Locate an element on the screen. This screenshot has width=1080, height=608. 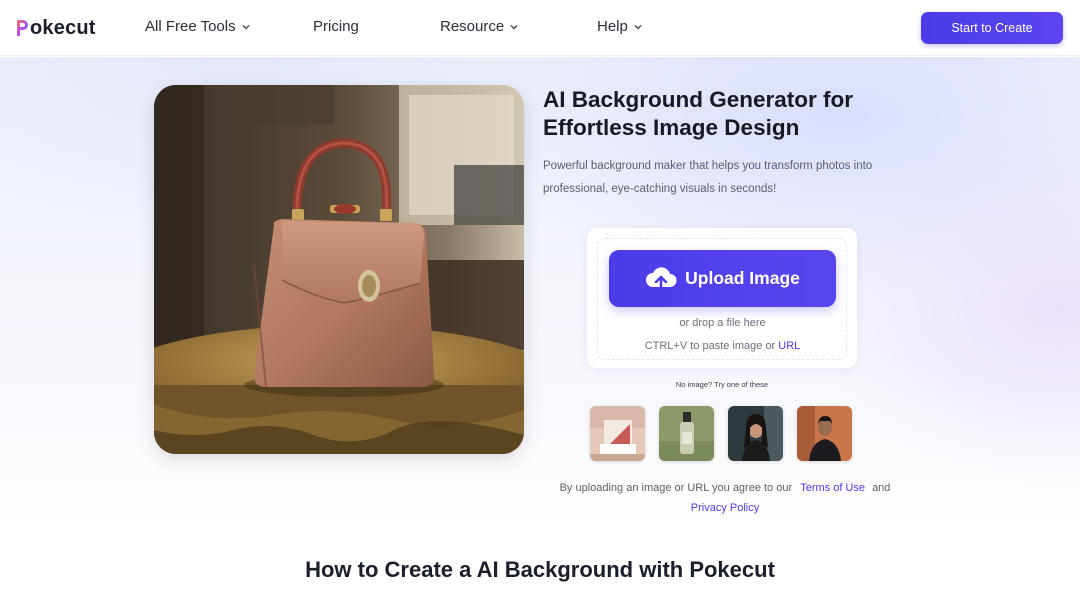
terms-and: and is located at coordinates (881, 488).